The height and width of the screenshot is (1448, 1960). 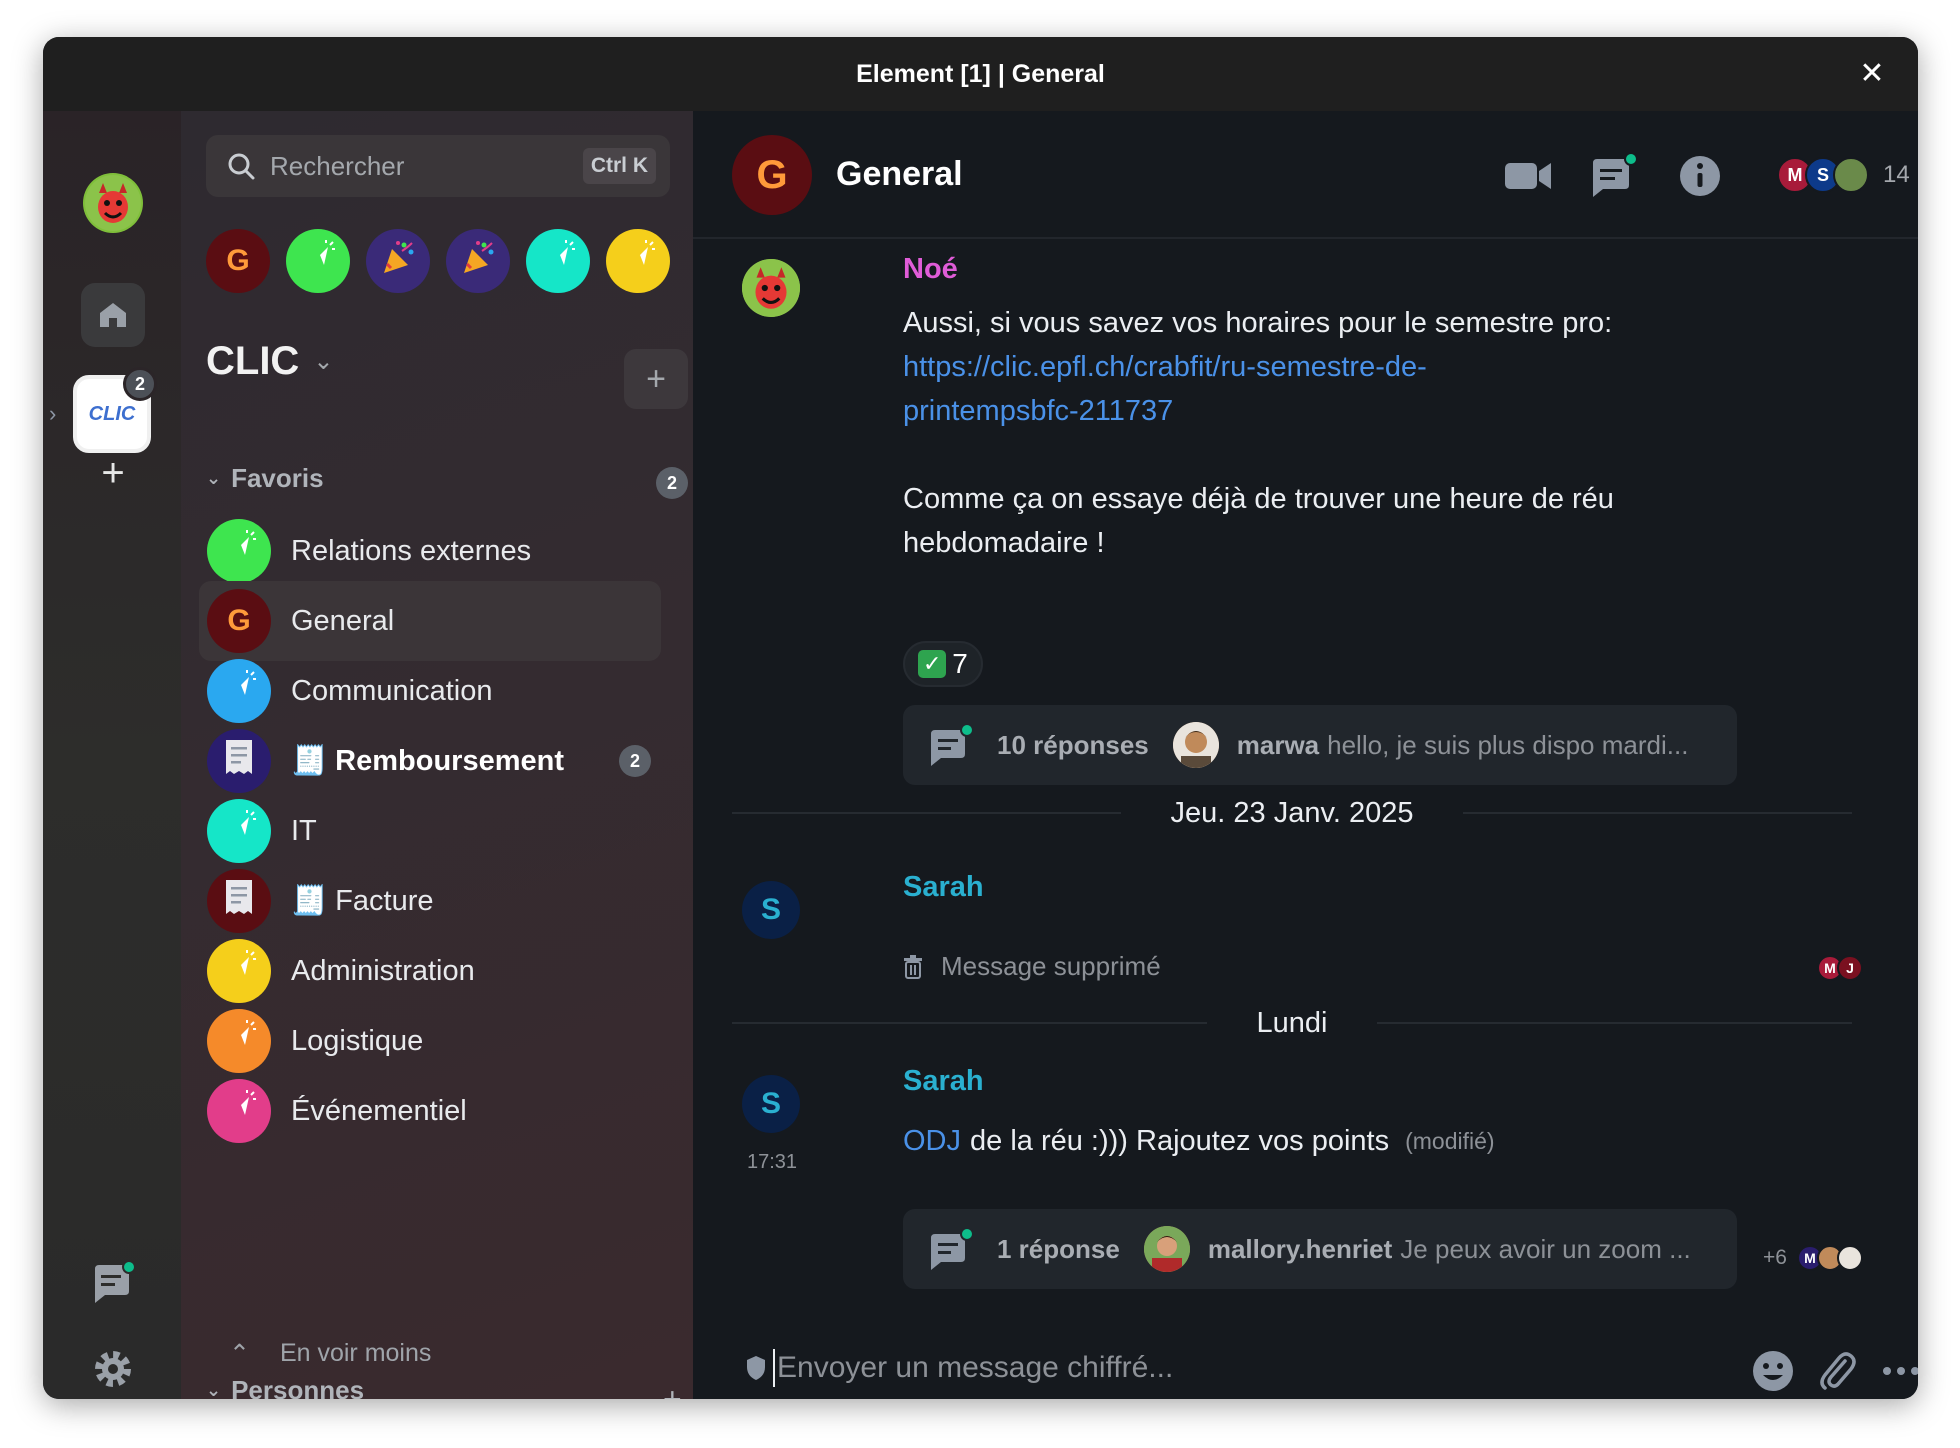 I want to click on room-item: Relations externes, so click(x=430, y=551).